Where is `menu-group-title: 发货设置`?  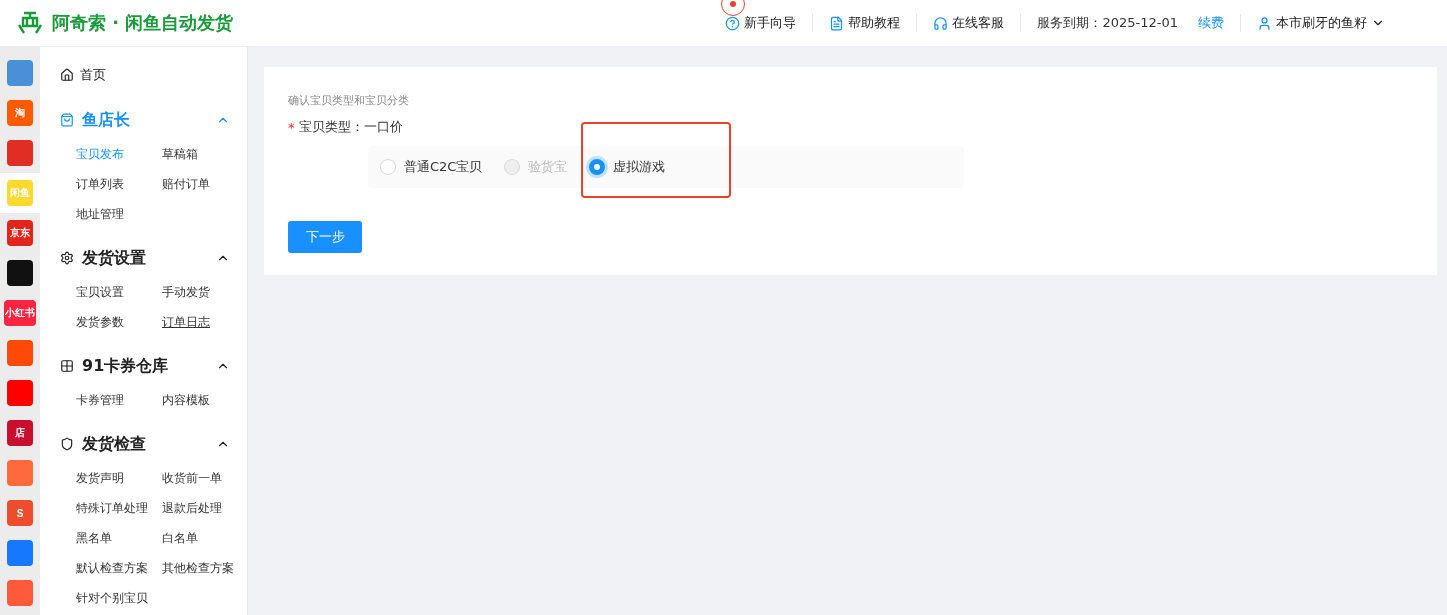 menu-group-title: 发货设置 is located at coordinates (114, 258).